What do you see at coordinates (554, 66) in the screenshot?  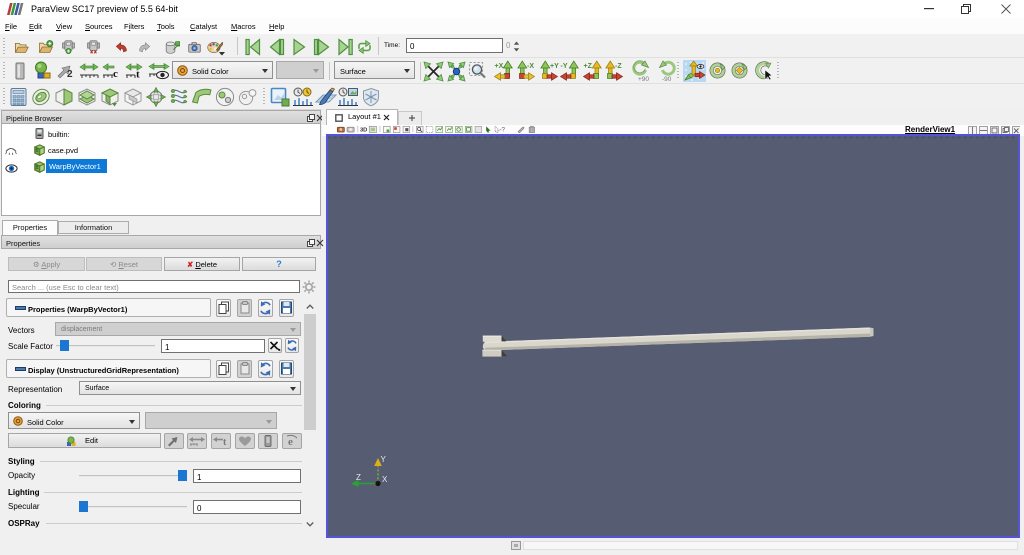 I see `svg-text: +Y` at bounding box center [554, 66].